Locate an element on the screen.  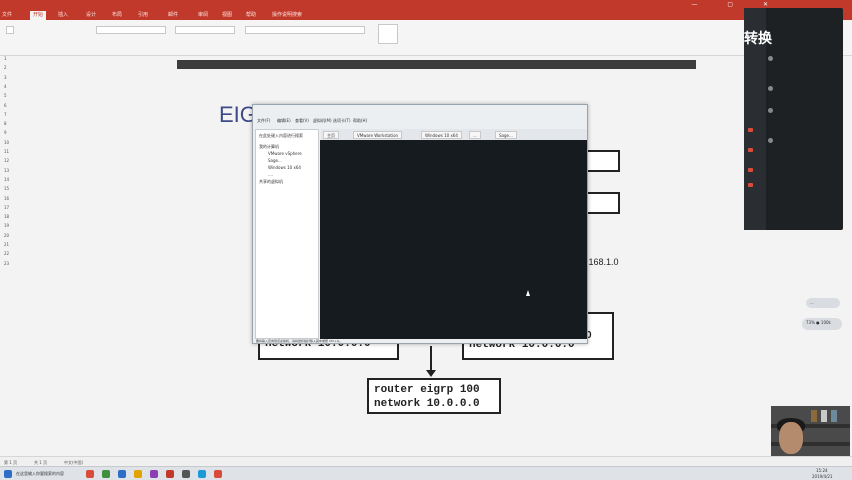
word-statusbar: 第 1 页 共 1 页 中文(中国) is located at coordinates (426, 461).